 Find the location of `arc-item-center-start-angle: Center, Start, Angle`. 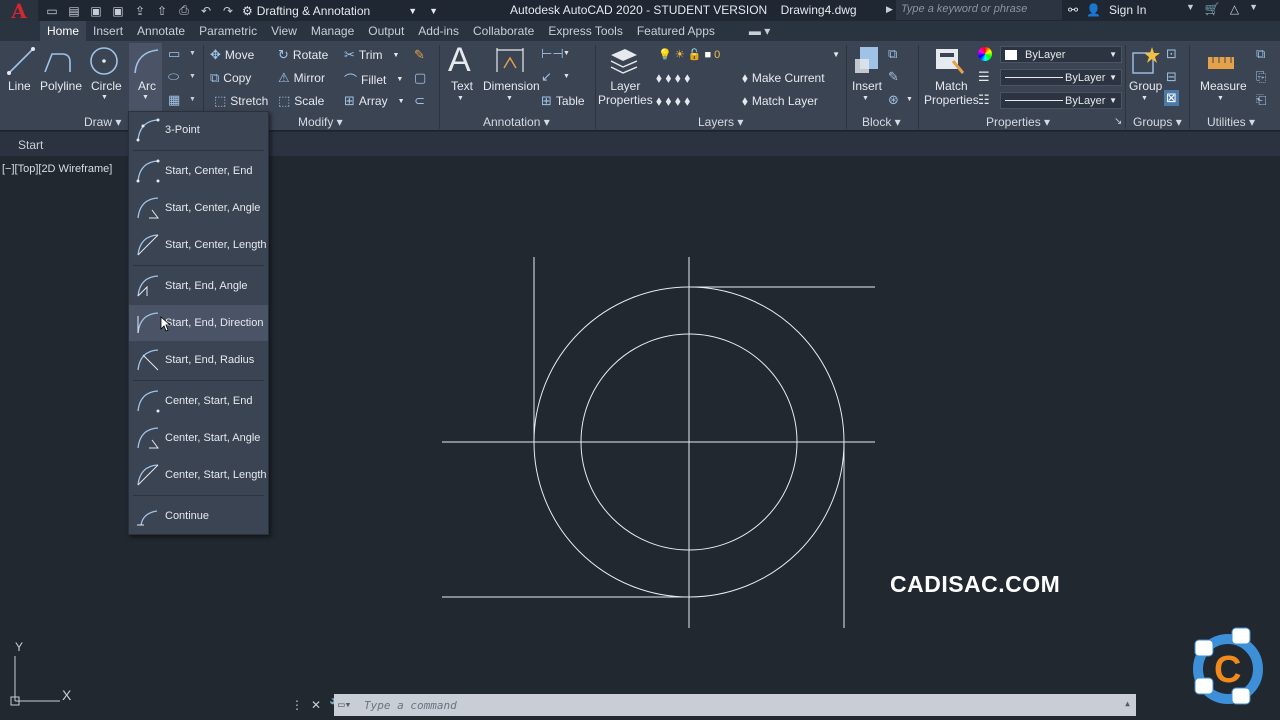

arc-item-center-start-angle: Center, Start, Angle is located at coordinates (198, 438).